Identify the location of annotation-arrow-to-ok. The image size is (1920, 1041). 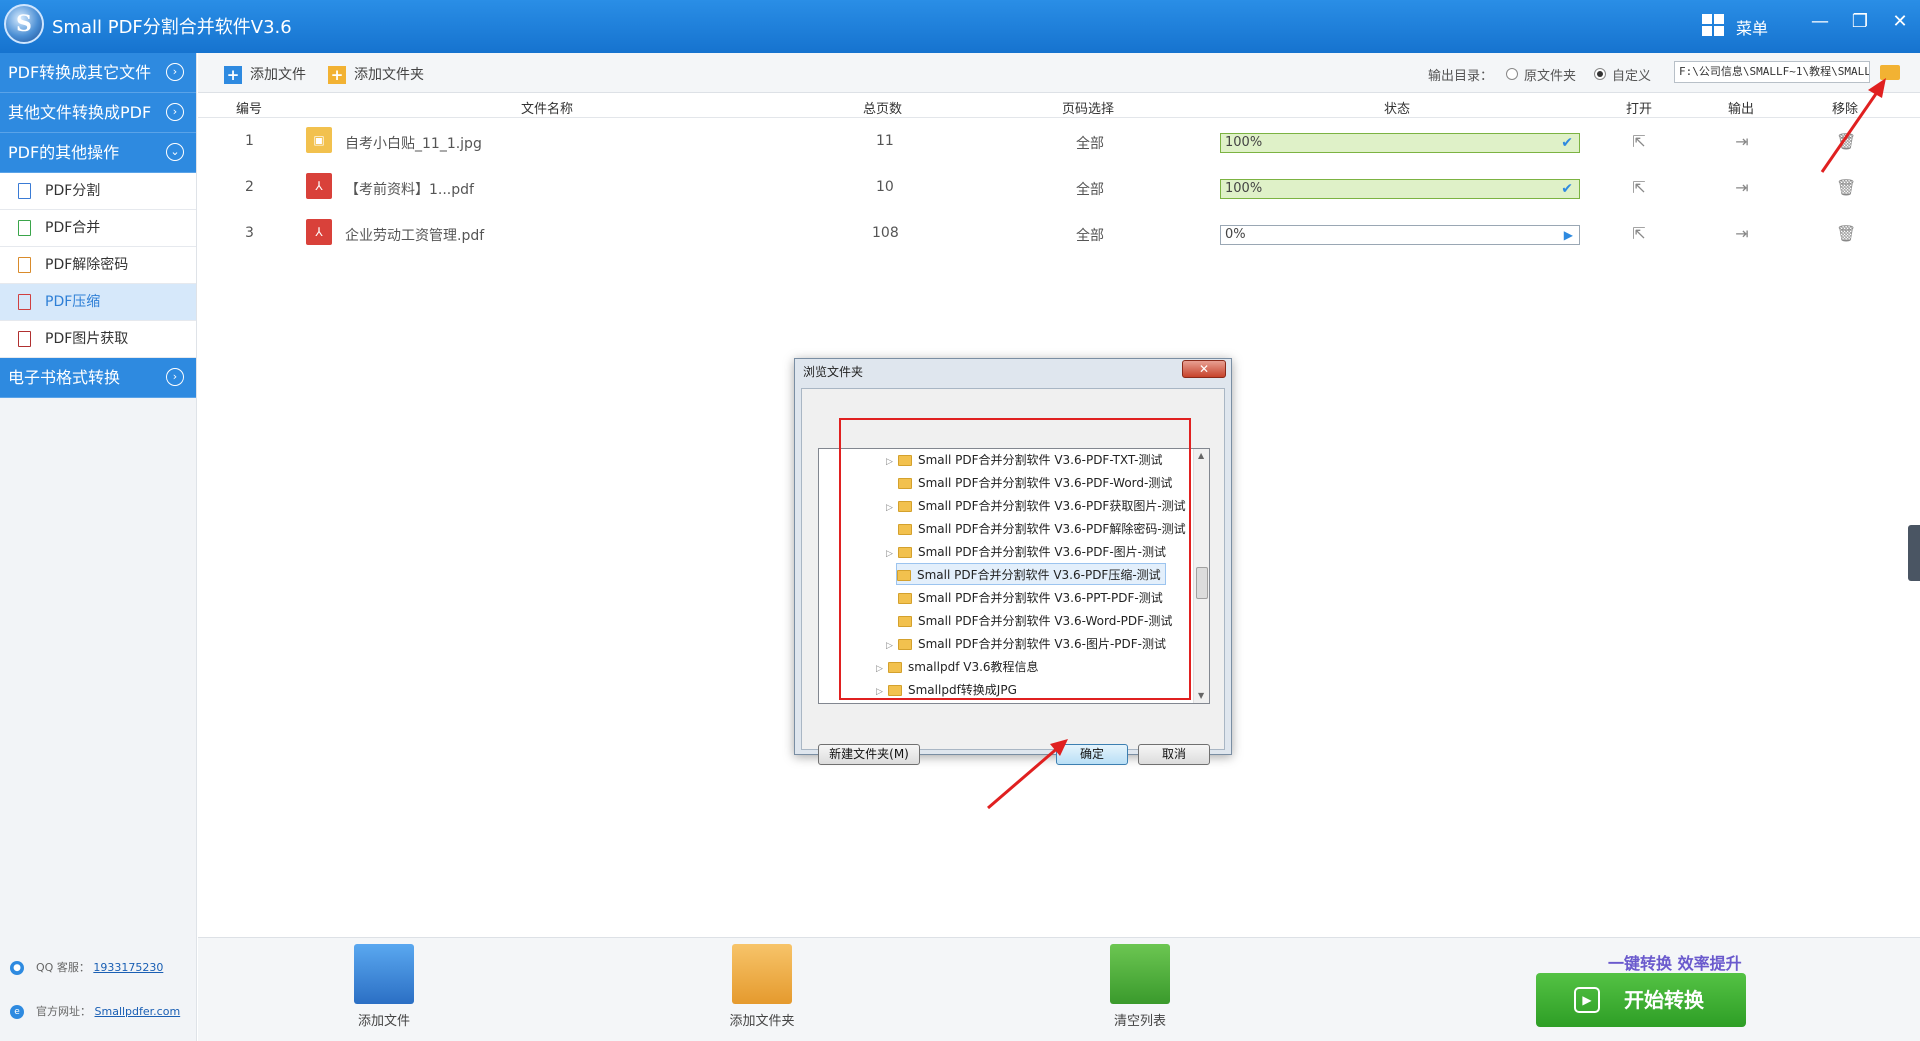
(1024, 777).